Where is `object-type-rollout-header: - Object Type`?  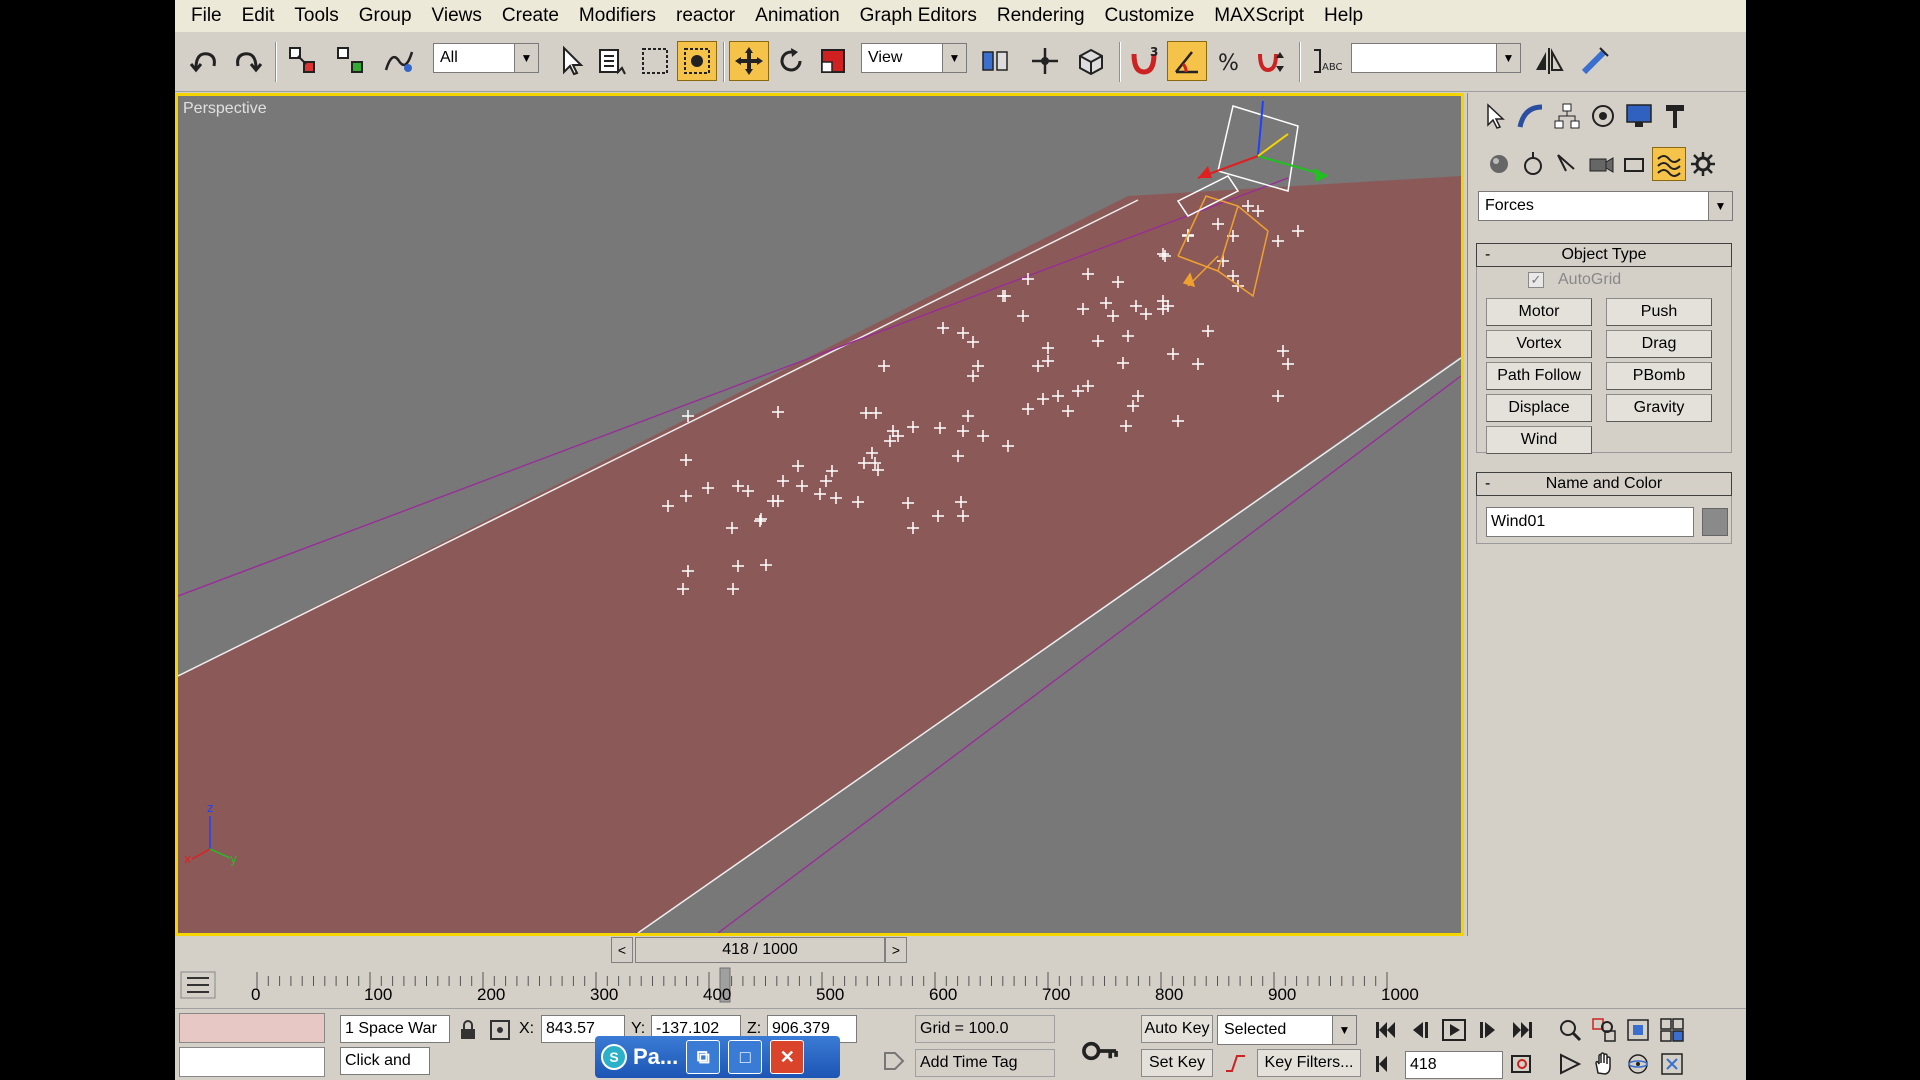
object-type-rollout-header: - Object Type is located at coordinates (1604, 255).